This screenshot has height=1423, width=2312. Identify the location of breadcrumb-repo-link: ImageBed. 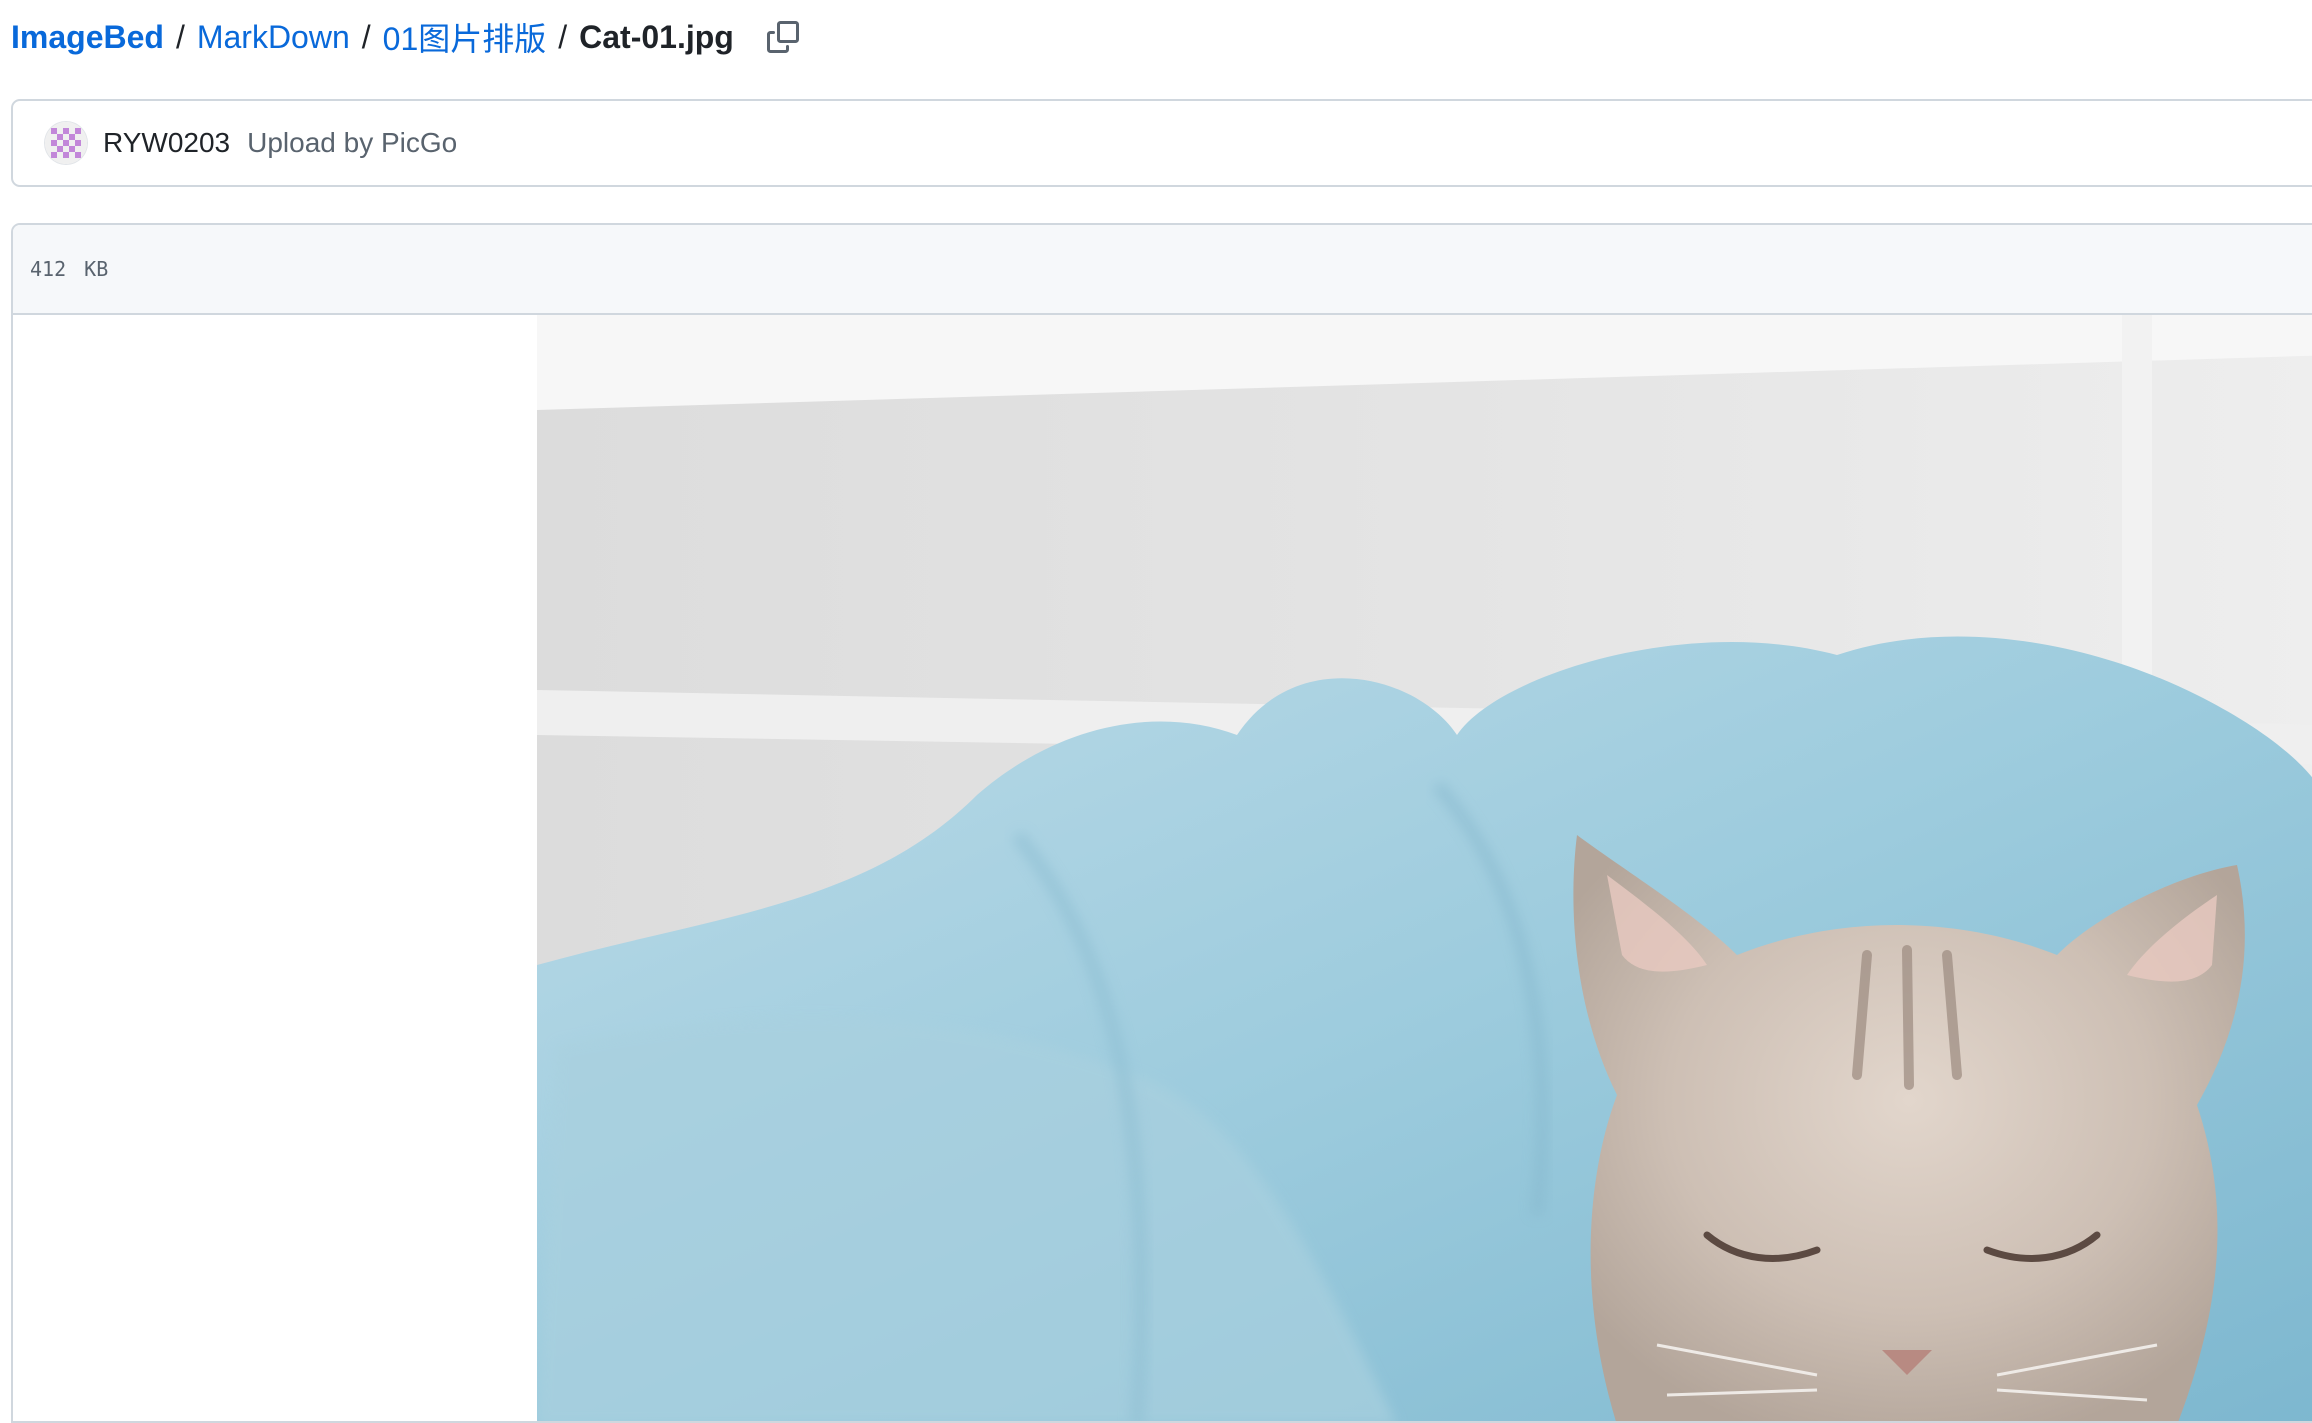
(87, 37).